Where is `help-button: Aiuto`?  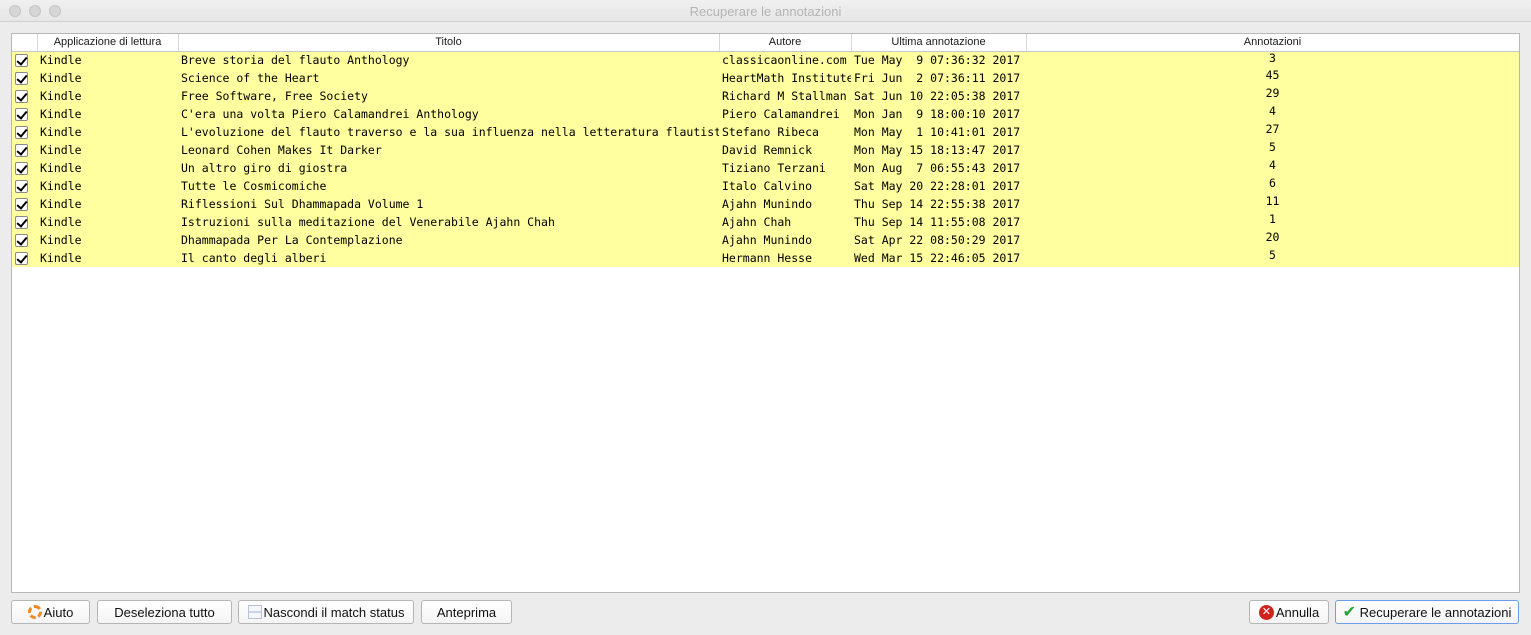 help-button: Aiuto is located at coordinates (50, 612).